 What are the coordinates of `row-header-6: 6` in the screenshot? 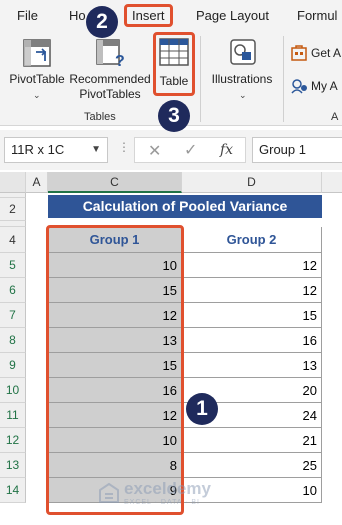 It's located at (13, 290).